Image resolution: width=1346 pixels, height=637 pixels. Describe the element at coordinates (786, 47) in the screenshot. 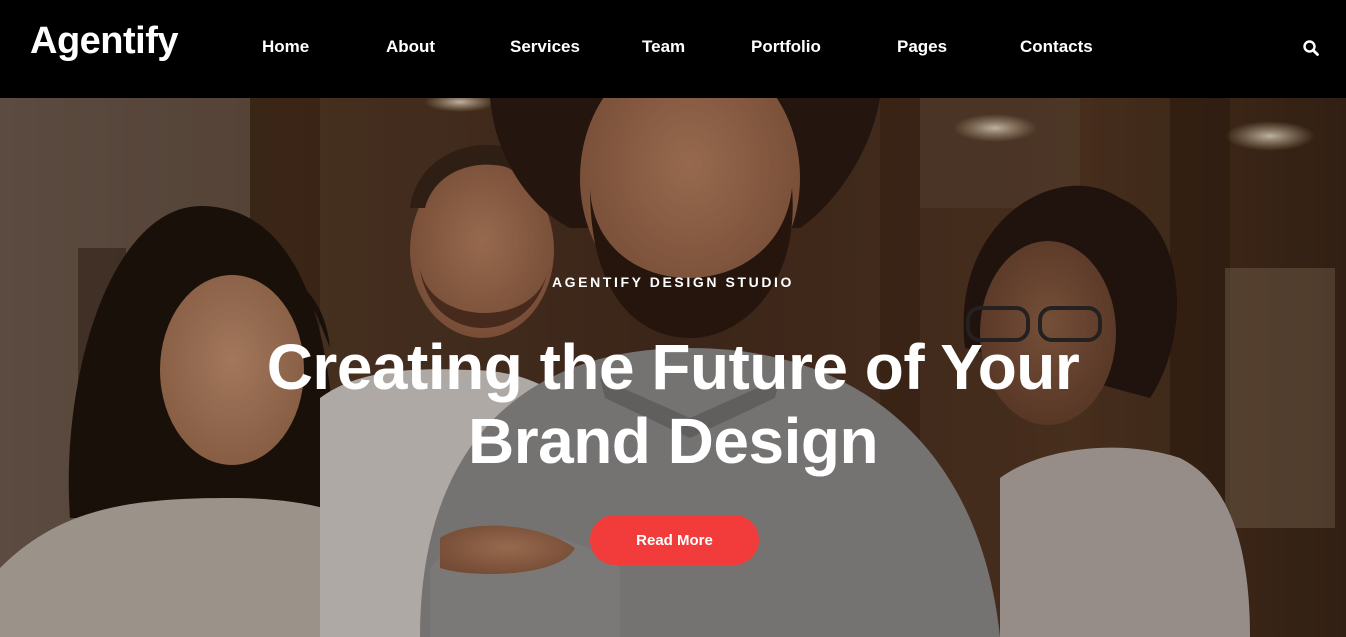

I see `nav-item-portfolio: Portfolio` at that location.